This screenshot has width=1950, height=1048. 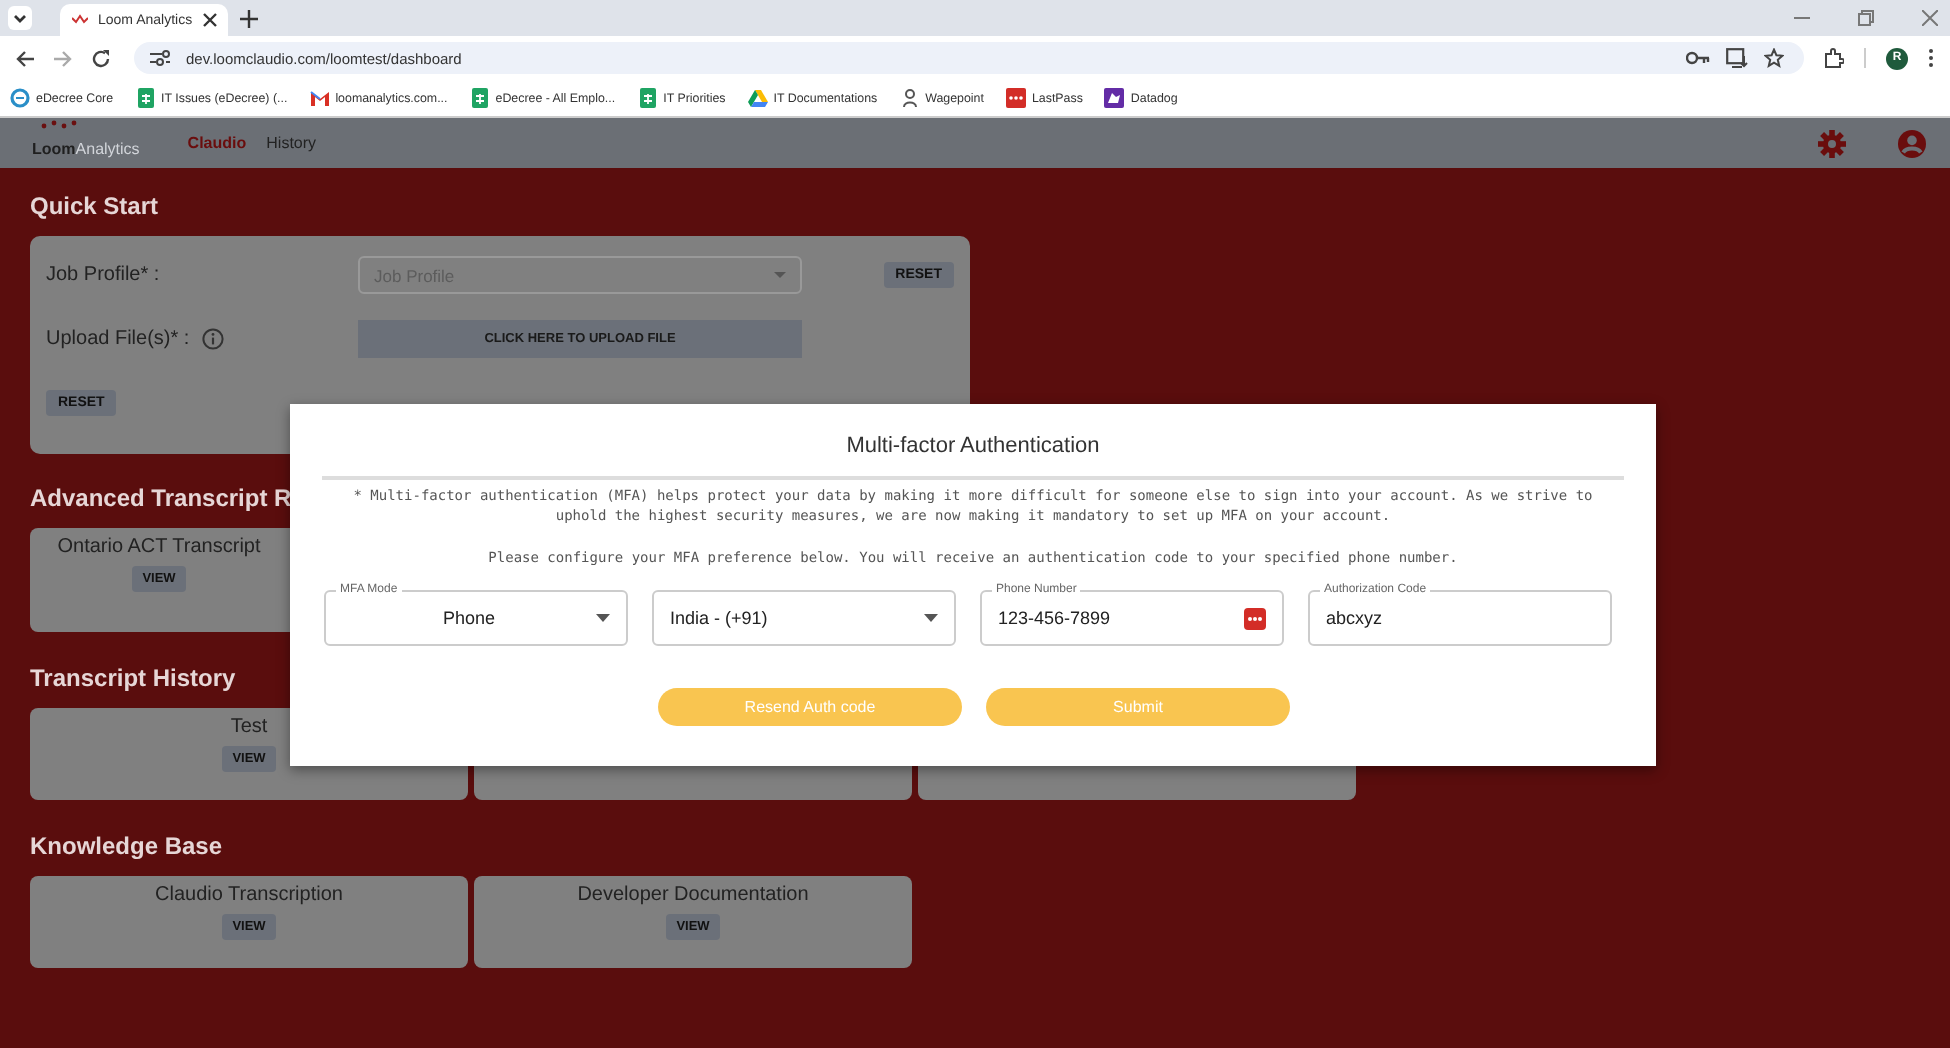 I want to click on install-icon, so click(x=1737, y=58).